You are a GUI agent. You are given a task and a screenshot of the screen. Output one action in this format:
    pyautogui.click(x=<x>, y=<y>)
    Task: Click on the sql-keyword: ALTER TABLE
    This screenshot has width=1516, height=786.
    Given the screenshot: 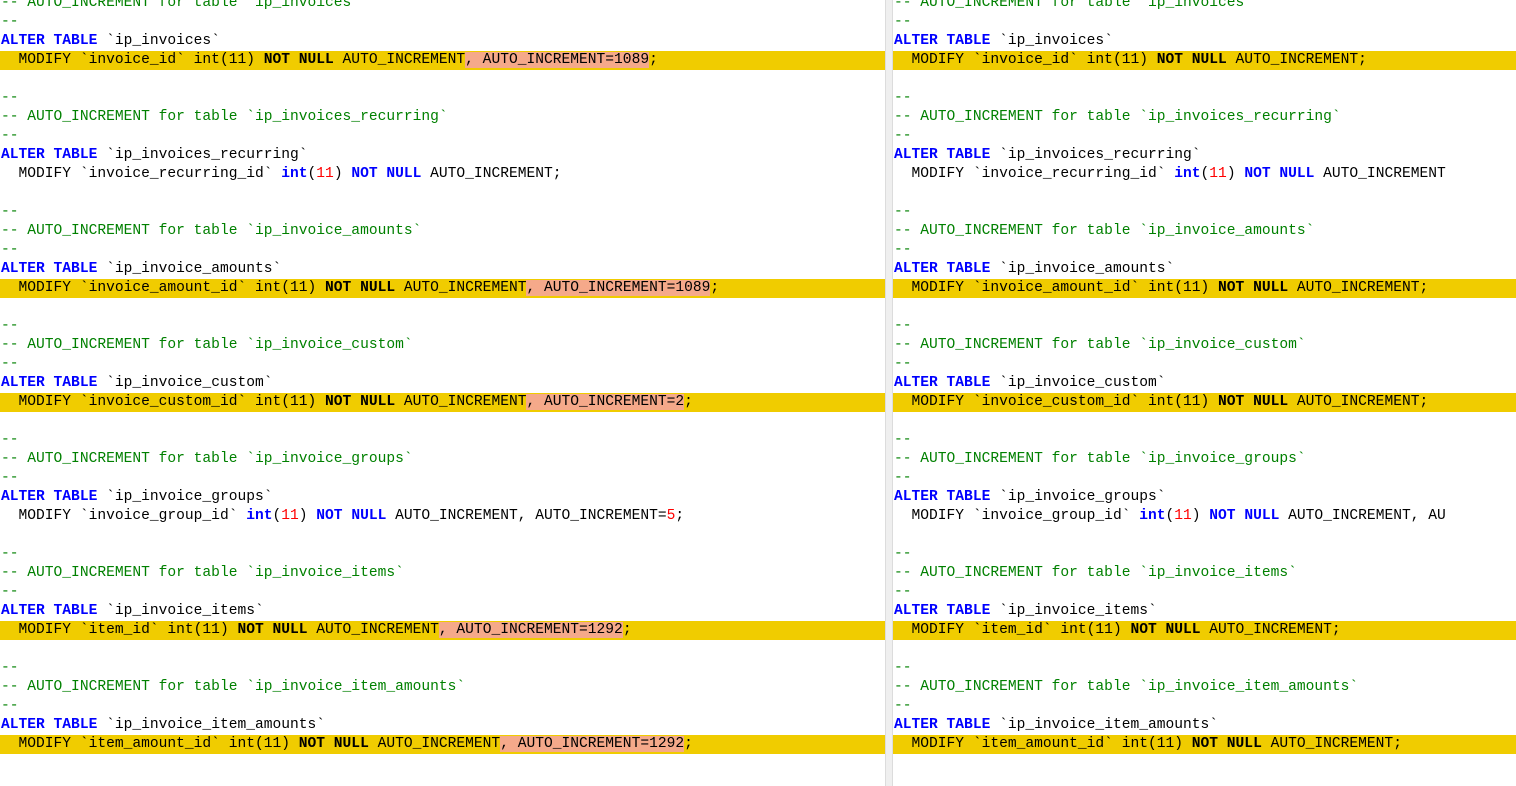 What is the action you would take?
    pyautogui.click(x=942, y=269)
    